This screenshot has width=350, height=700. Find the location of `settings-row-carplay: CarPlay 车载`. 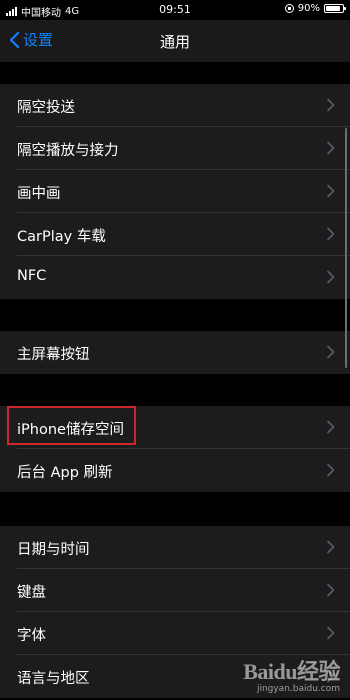

settings-row-carplay: CarPlay 车载 is located at coordinates (175, 234).